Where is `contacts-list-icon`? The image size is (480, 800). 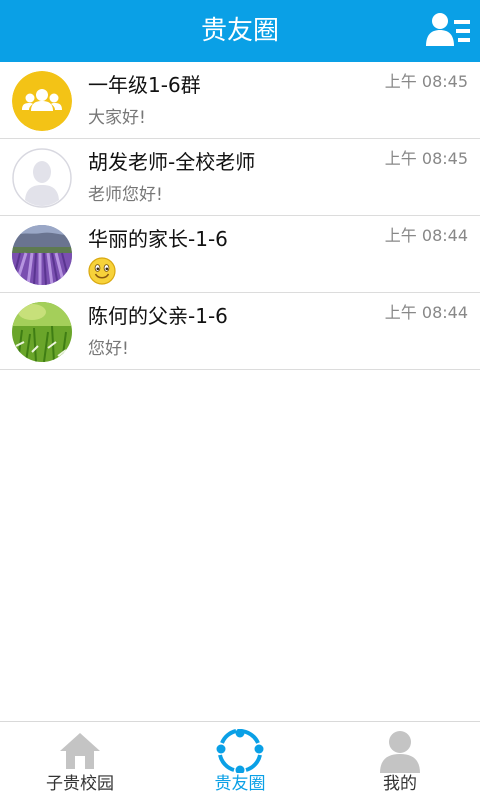 contacts-list-icon is located at coordinates (448, 29).